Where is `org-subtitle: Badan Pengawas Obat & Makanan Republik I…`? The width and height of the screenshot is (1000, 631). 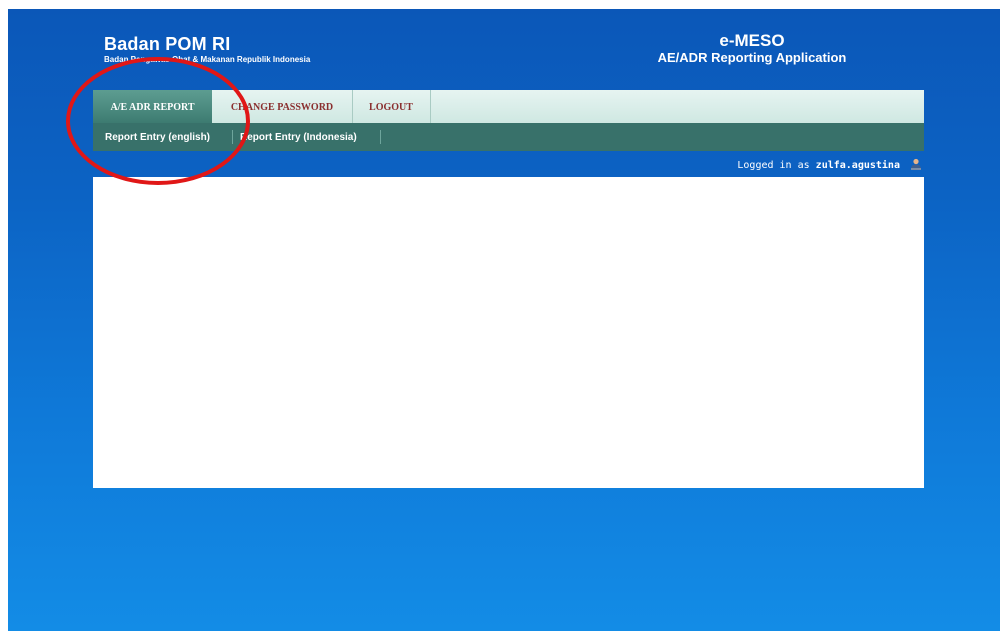
org-subtitle: Badan Pengawas Obat & Makanan Republik I… is located at coordinates (207, 59).